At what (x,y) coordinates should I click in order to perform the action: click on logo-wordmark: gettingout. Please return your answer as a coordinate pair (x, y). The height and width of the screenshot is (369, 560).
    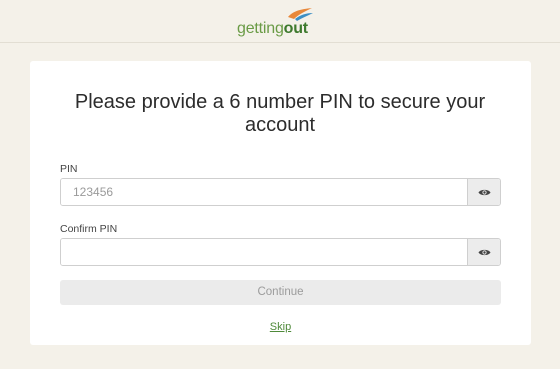
    Looking at the image, I should click on (272, 29).